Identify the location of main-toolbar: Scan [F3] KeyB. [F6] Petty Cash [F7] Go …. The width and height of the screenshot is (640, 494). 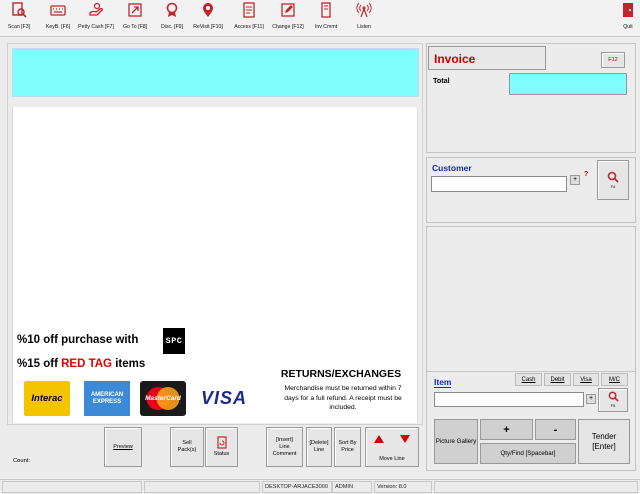
(320, 18).